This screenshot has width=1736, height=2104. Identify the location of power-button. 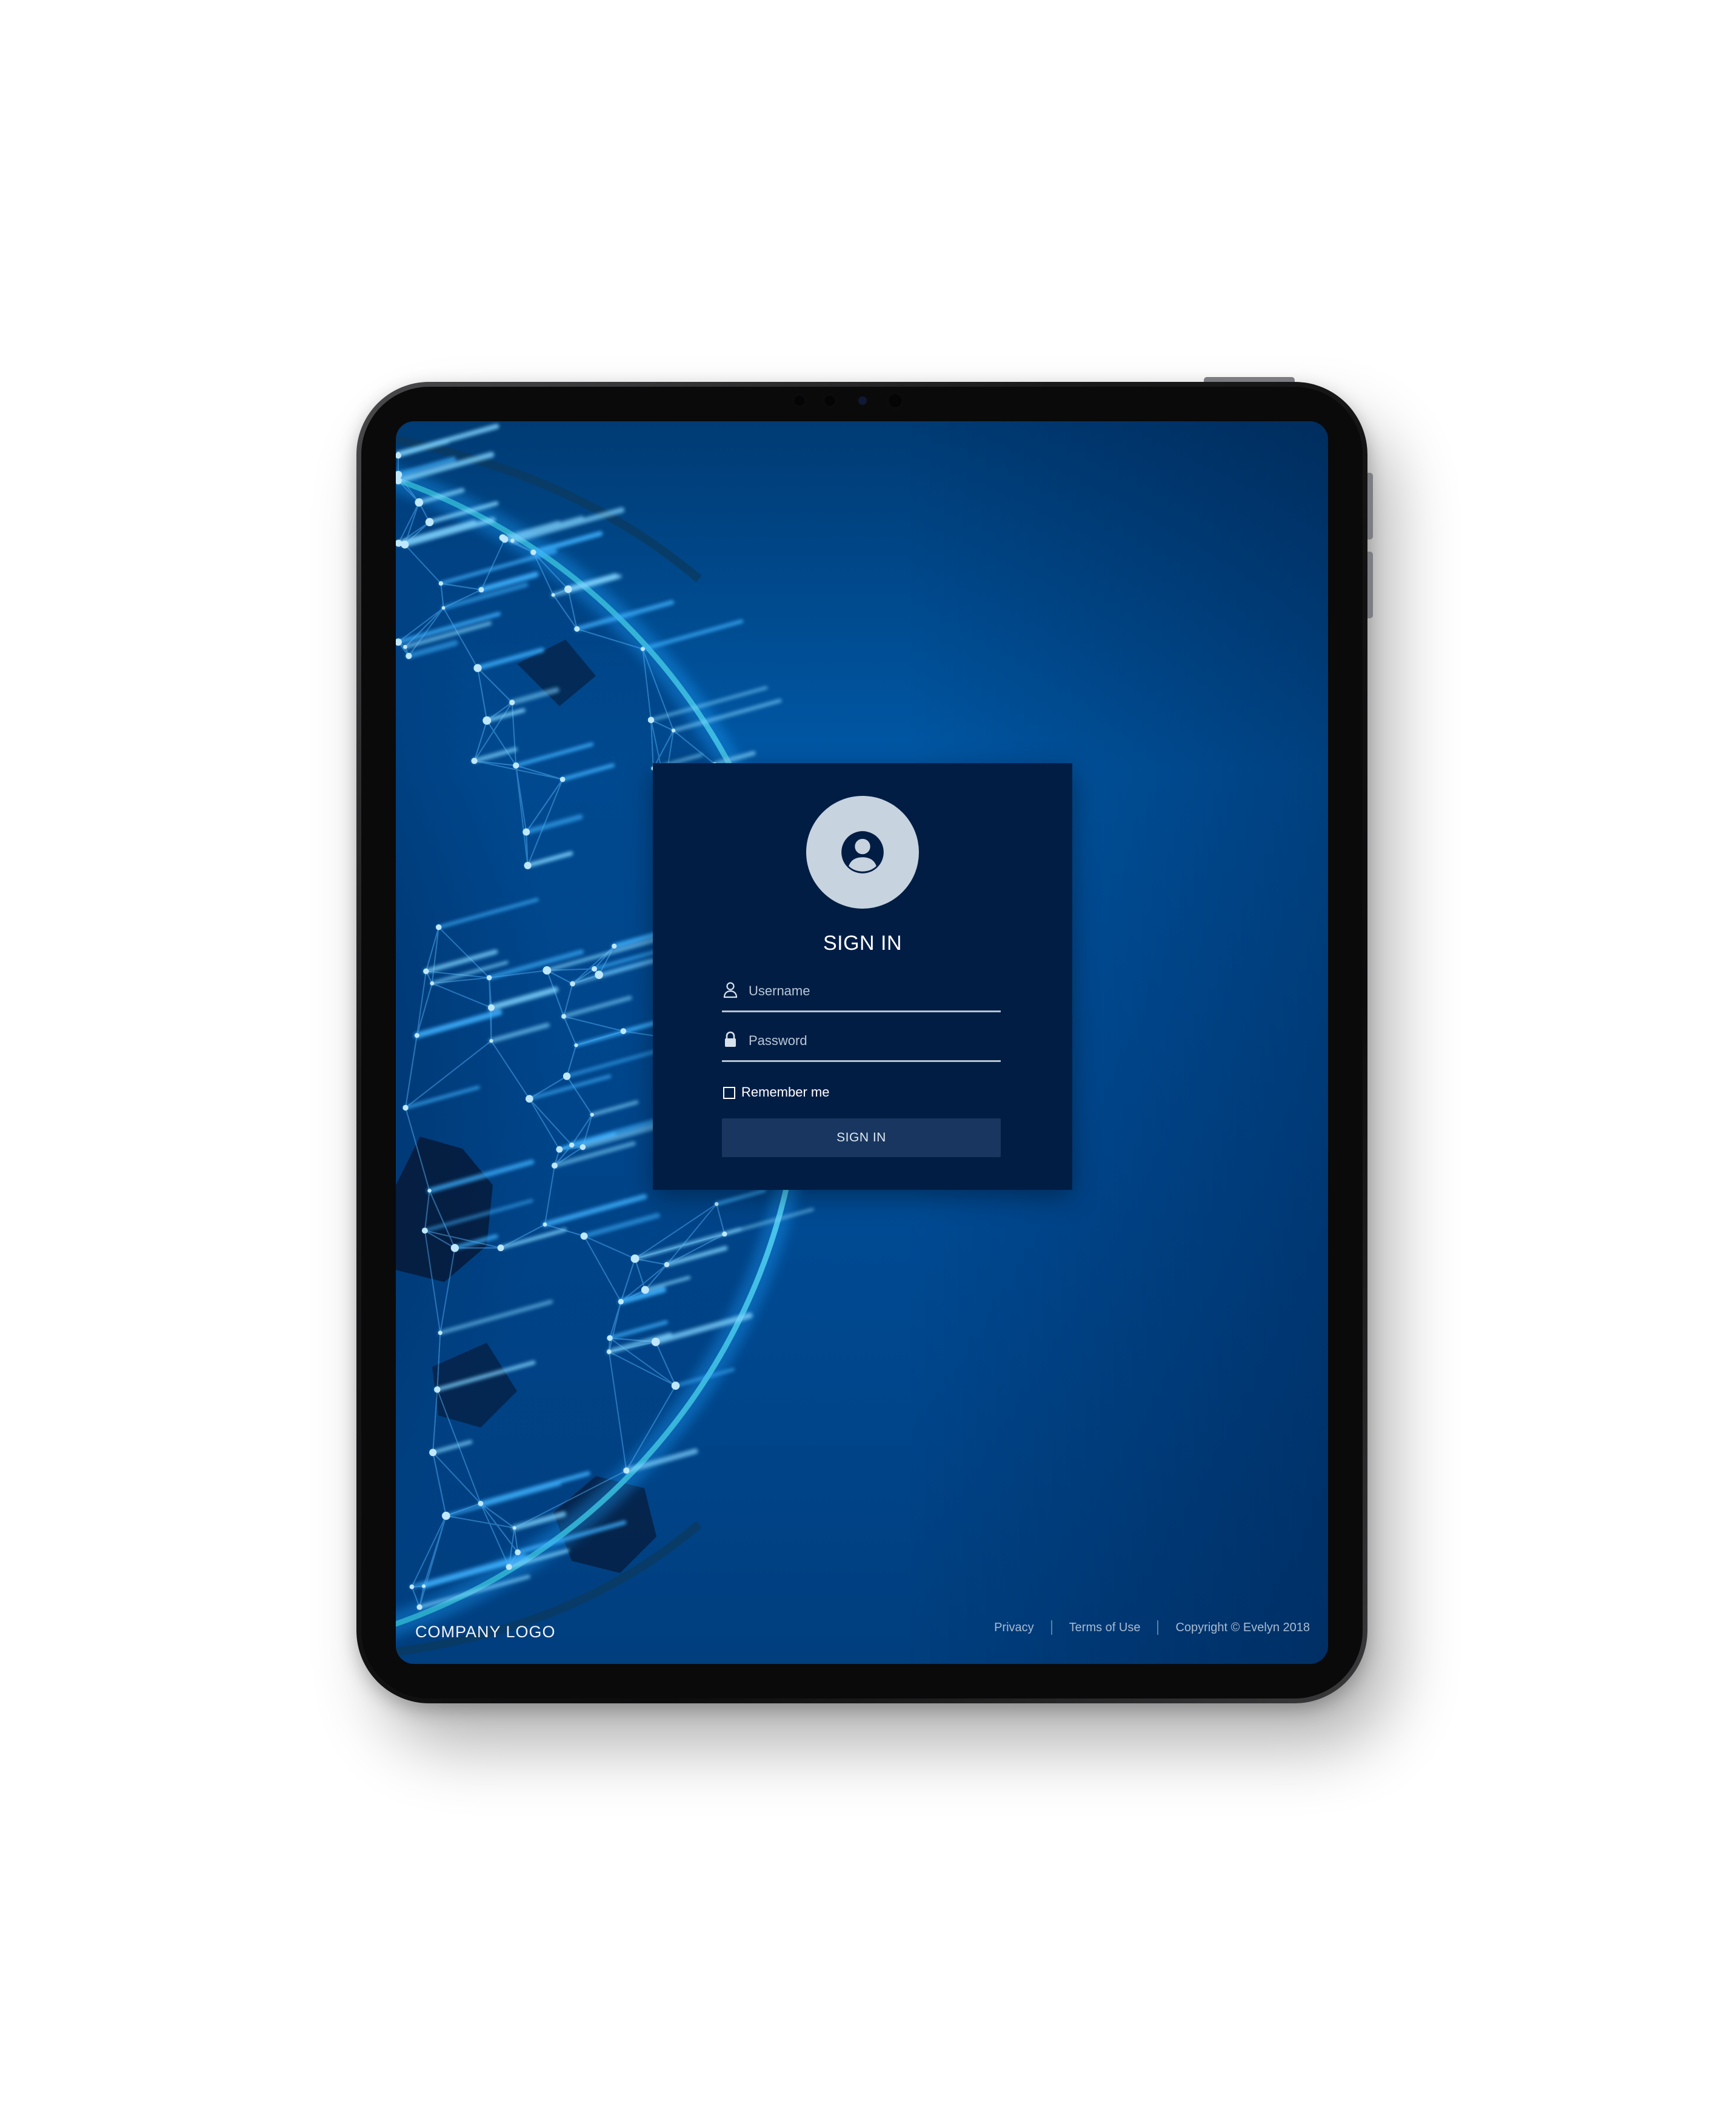
(1250, 379).